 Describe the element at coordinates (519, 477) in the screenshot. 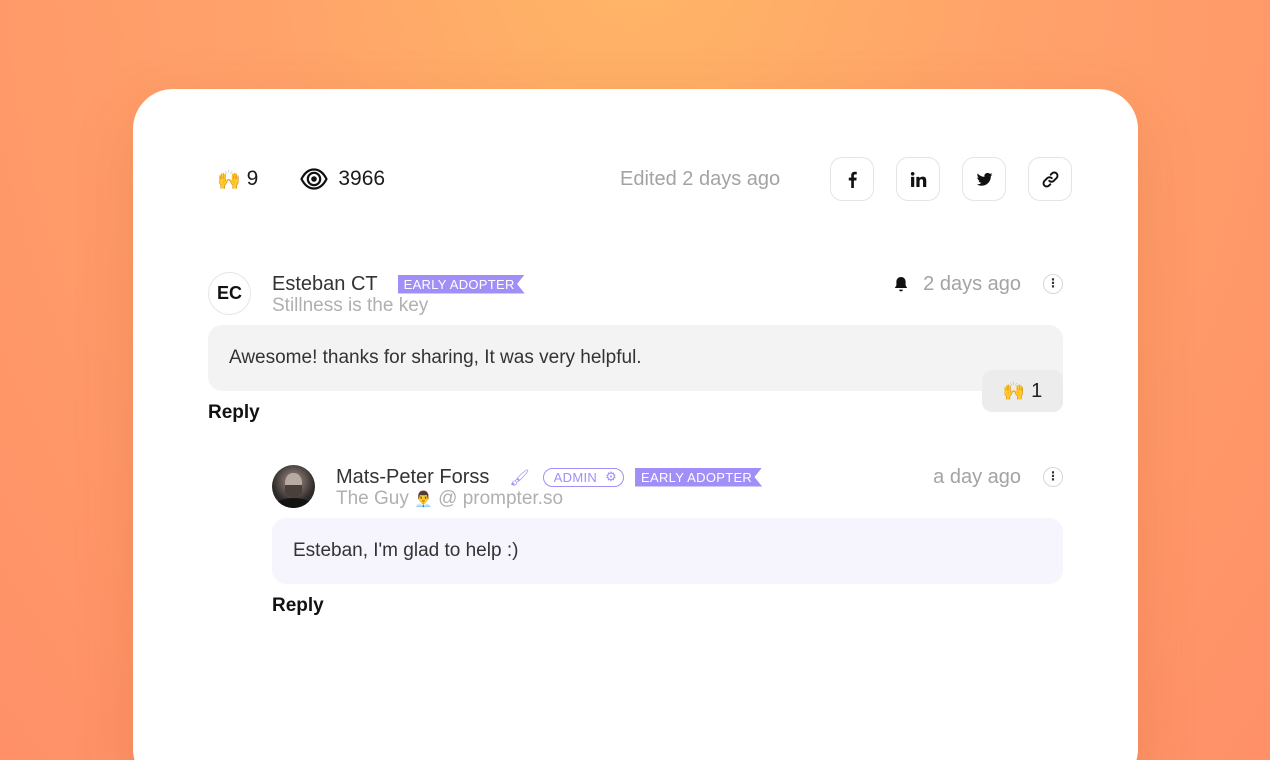

I see `paintbrush-icon: 🖌` at that location.